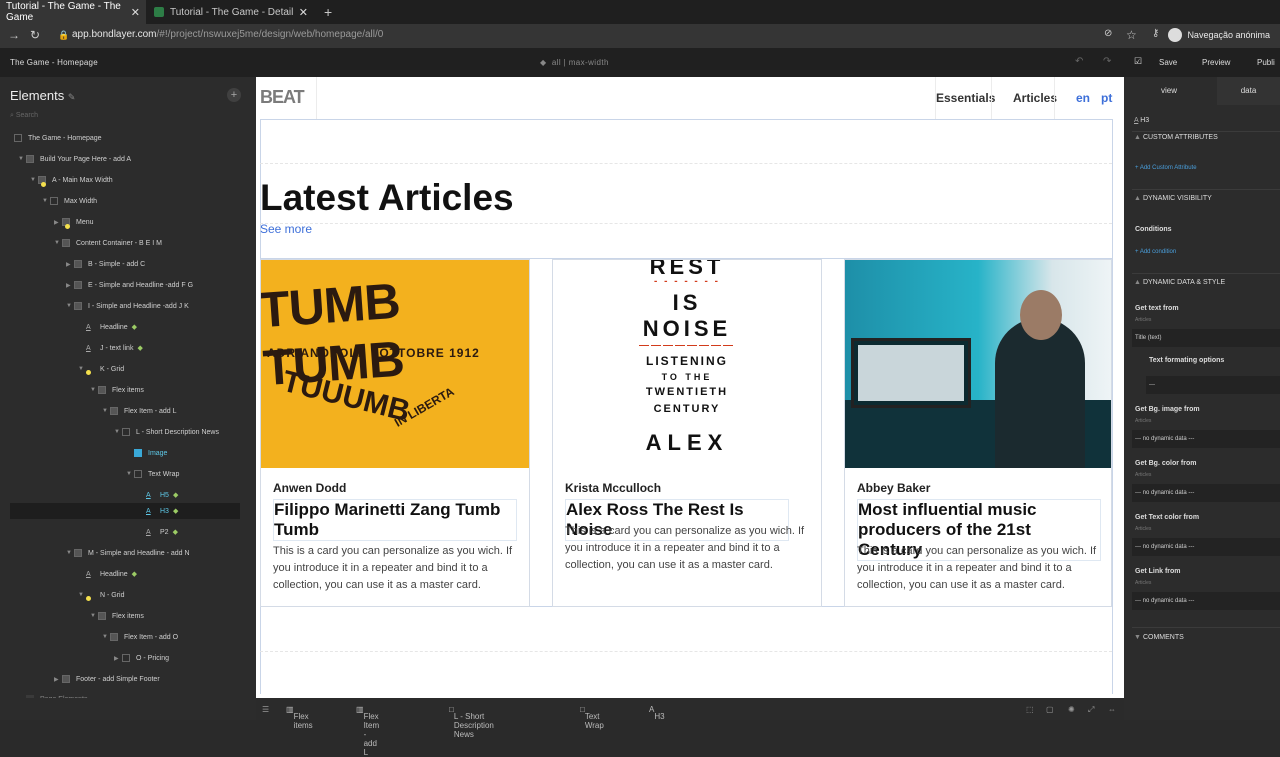 The image size is (1280, 757). What do you see at coordinates (1079, 61) in the screenshot?
I see `undo-icon: ↶` at bounding box center [1079, 61].